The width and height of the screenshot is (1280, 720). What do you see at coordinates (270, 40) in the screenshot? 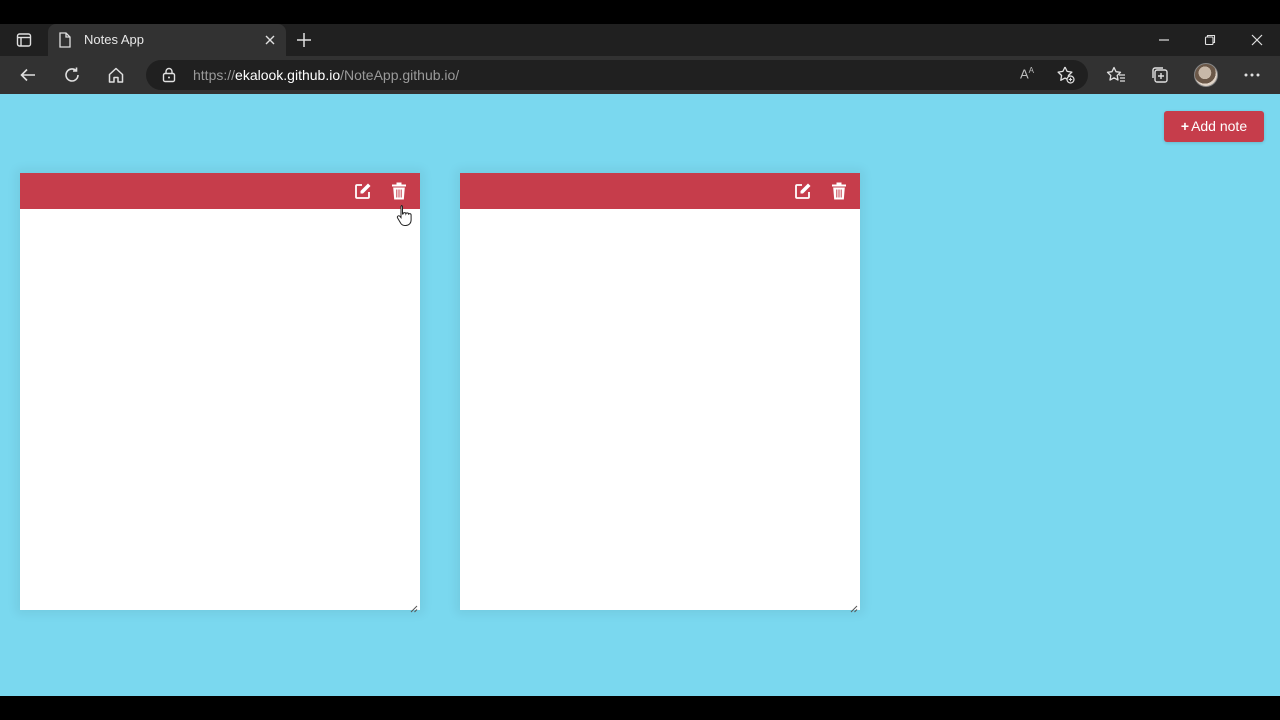
I see `close-icon` at bounding box center [270, 40].